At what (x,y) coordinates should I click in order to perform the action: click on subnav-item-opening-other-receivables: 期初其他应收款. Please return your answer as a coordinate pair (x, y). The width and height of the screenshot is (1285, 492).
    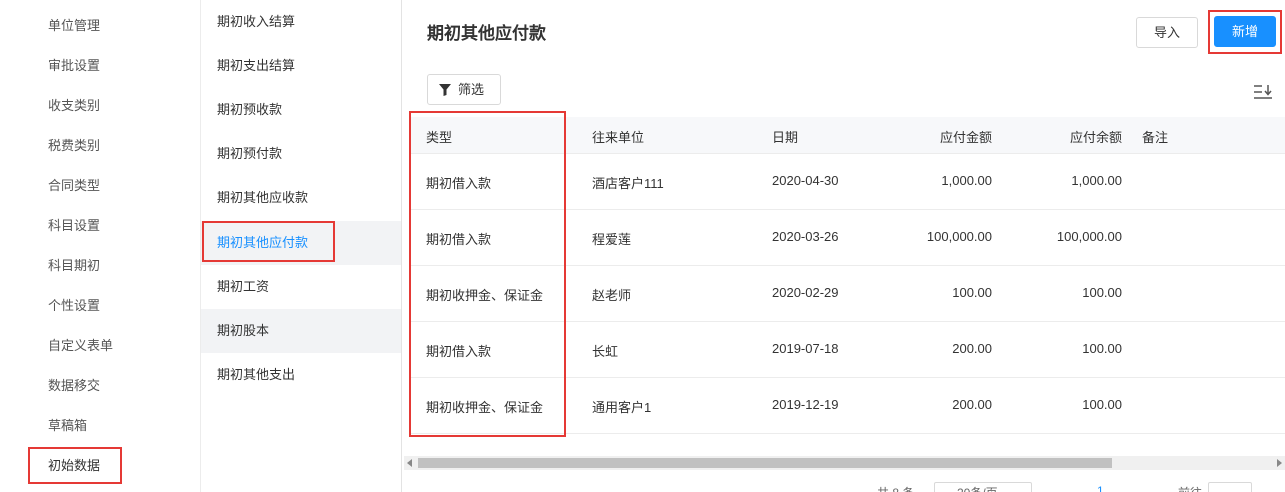
    Looking at the image, I should click on (301, 198).